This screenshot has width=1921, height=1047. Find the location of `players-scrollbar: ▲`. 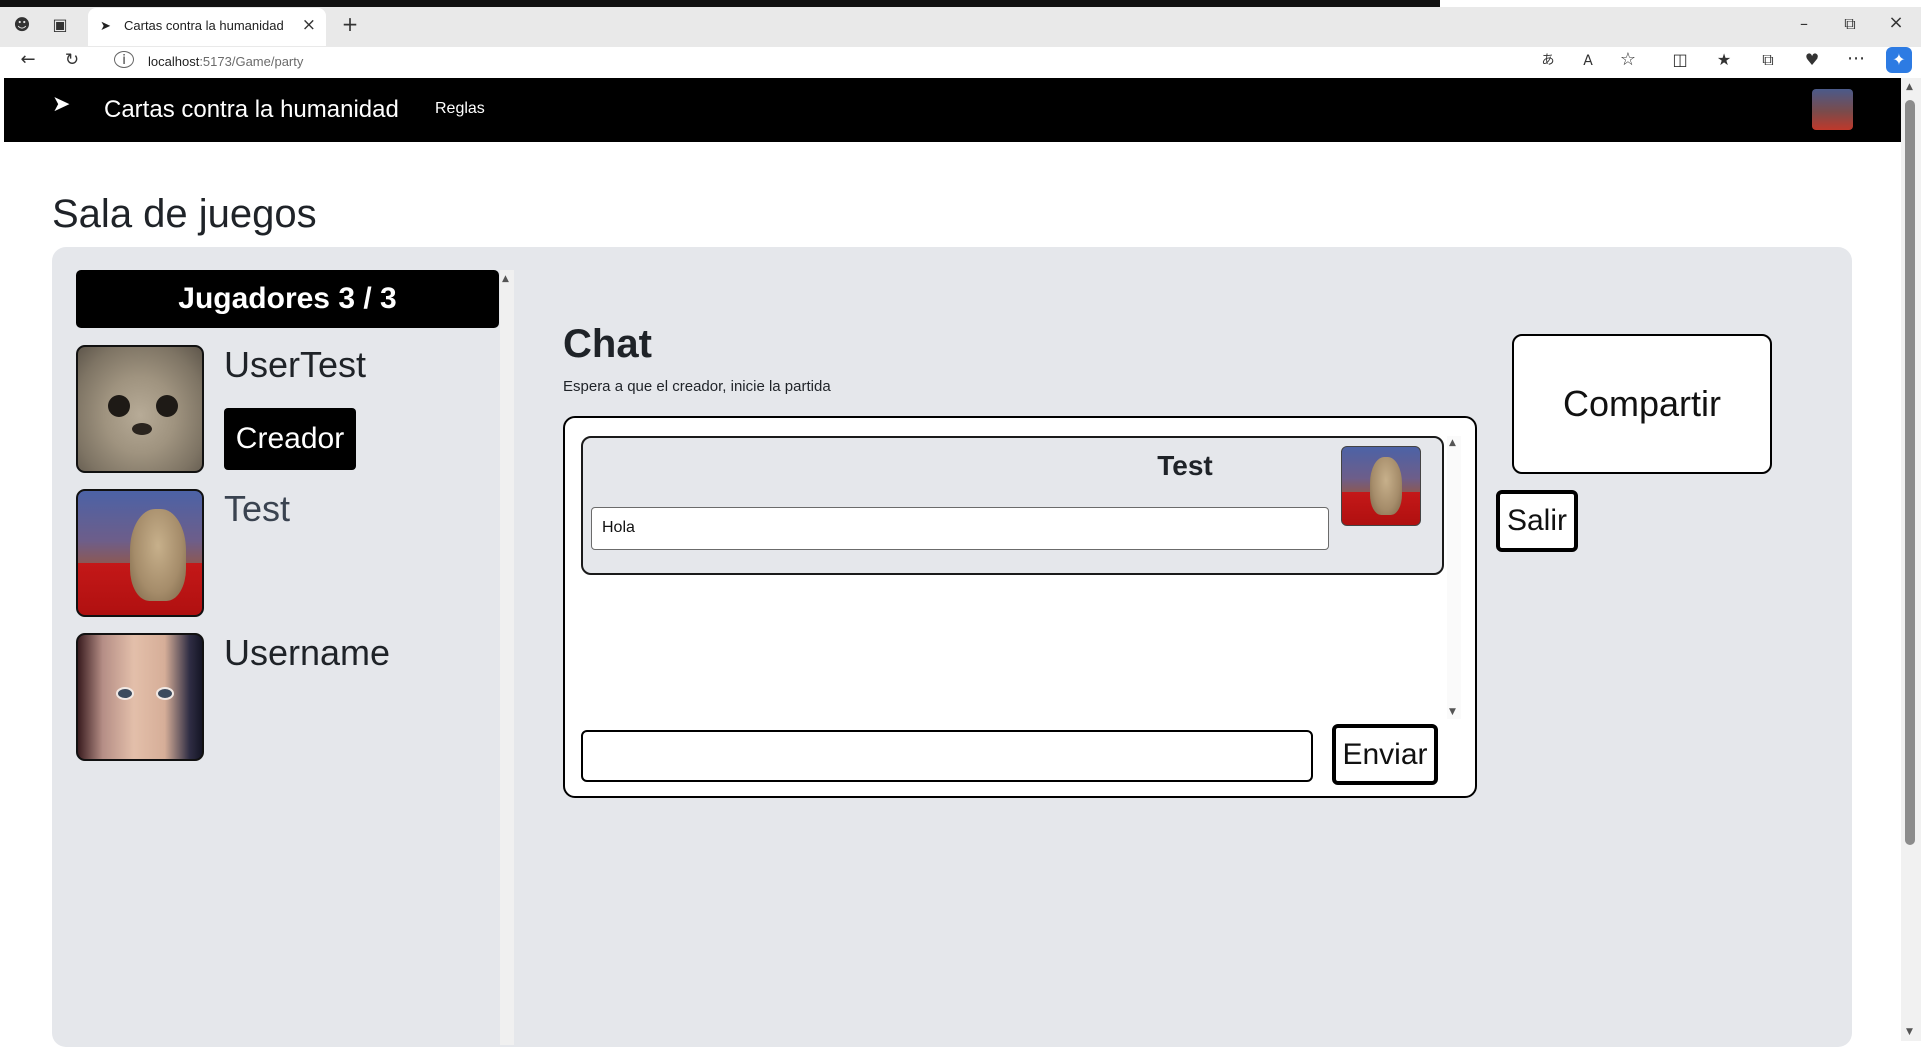

players-scrollbar: ▲ is located at coordinates (507, 657).